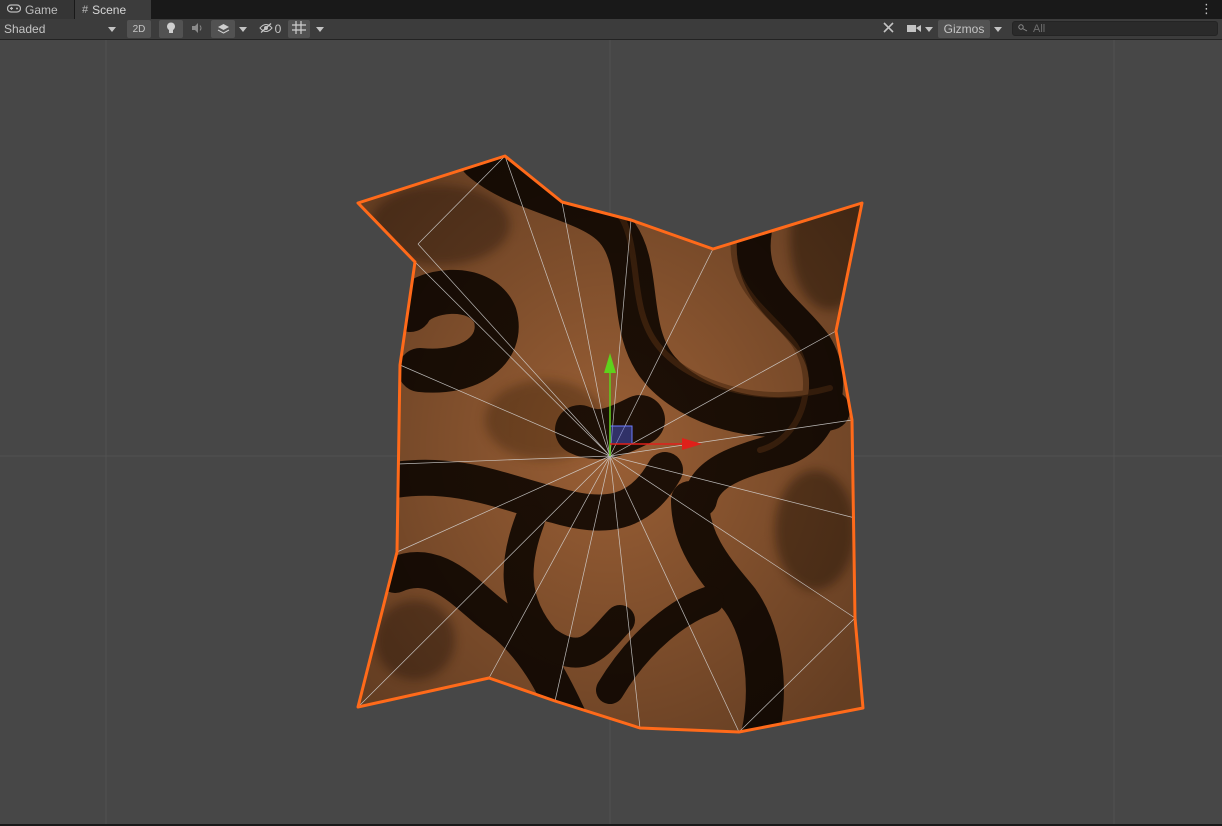  I want to click on gizmos-label: Gizmos, so click(964, 29).